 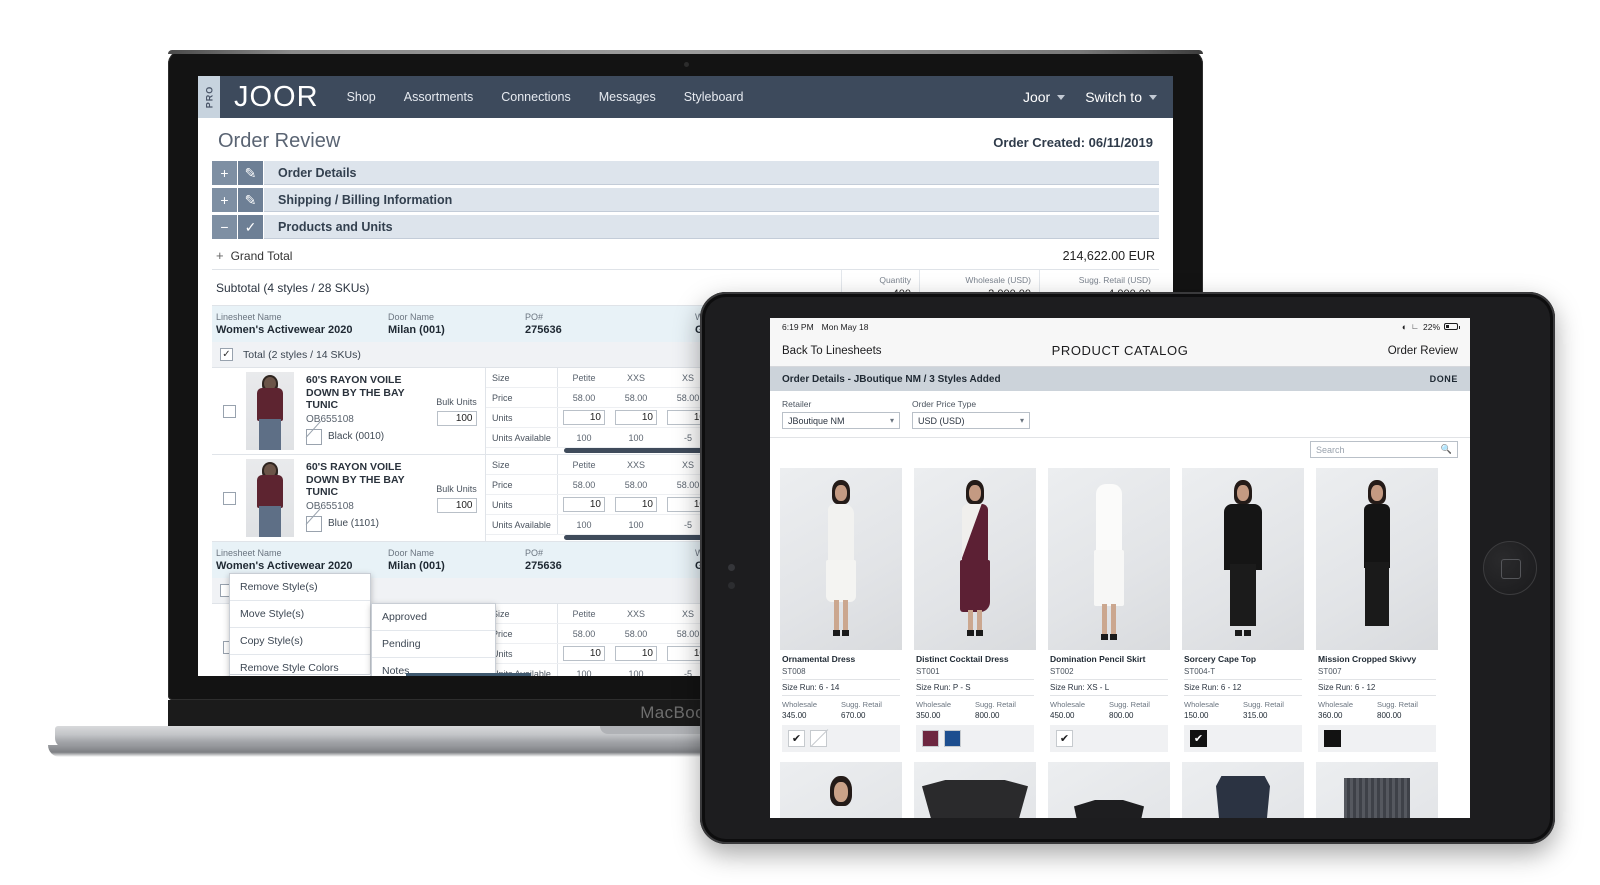 I want to click on accordion-order-details: + ✎ Order Details, so click(x=685, y=173).